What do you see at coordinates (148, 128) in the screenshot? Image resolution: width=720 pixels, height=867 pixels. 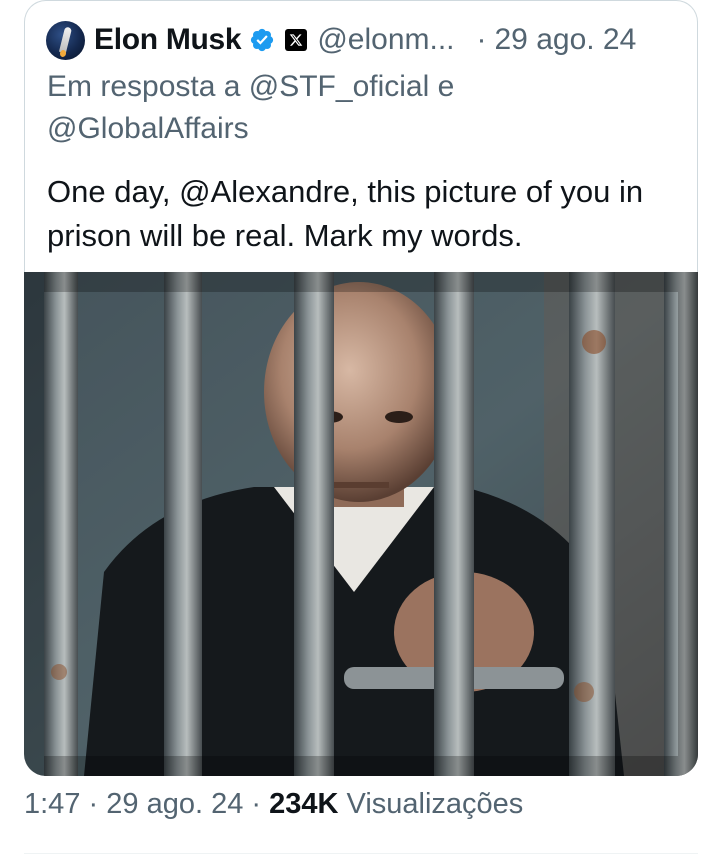 I see `reply-mention-globalaffairs: @GlobalAffairs` at bounding box center [148, 128].